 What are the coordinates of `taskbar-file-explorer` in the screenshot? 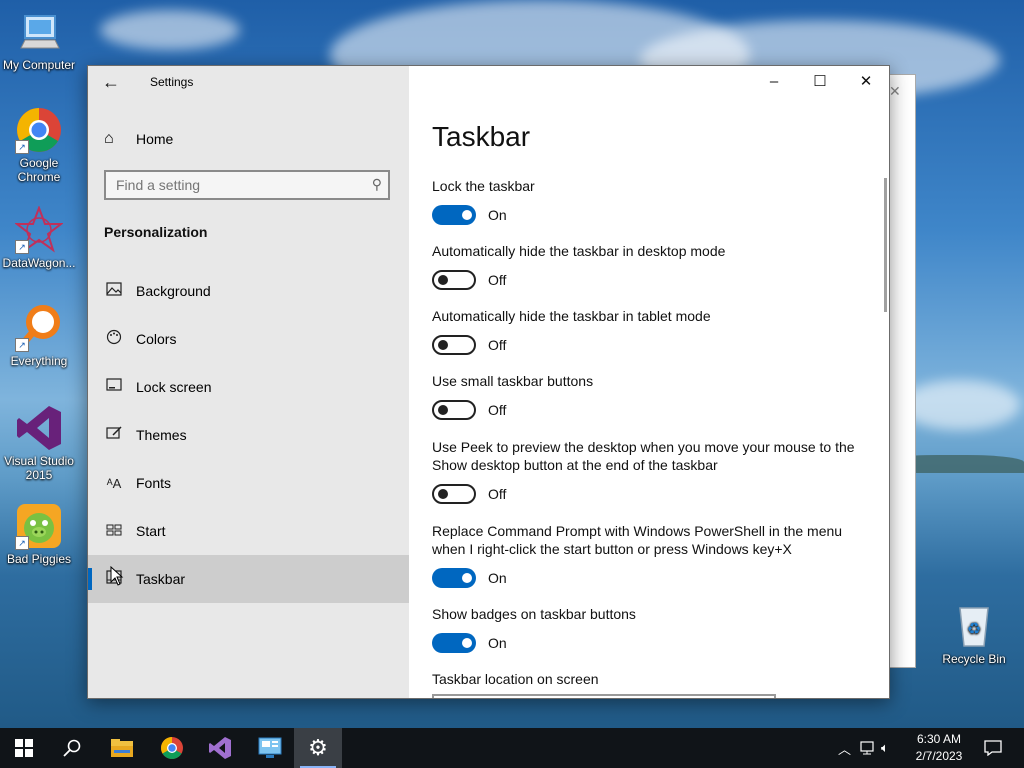 It's located at (122, 748).